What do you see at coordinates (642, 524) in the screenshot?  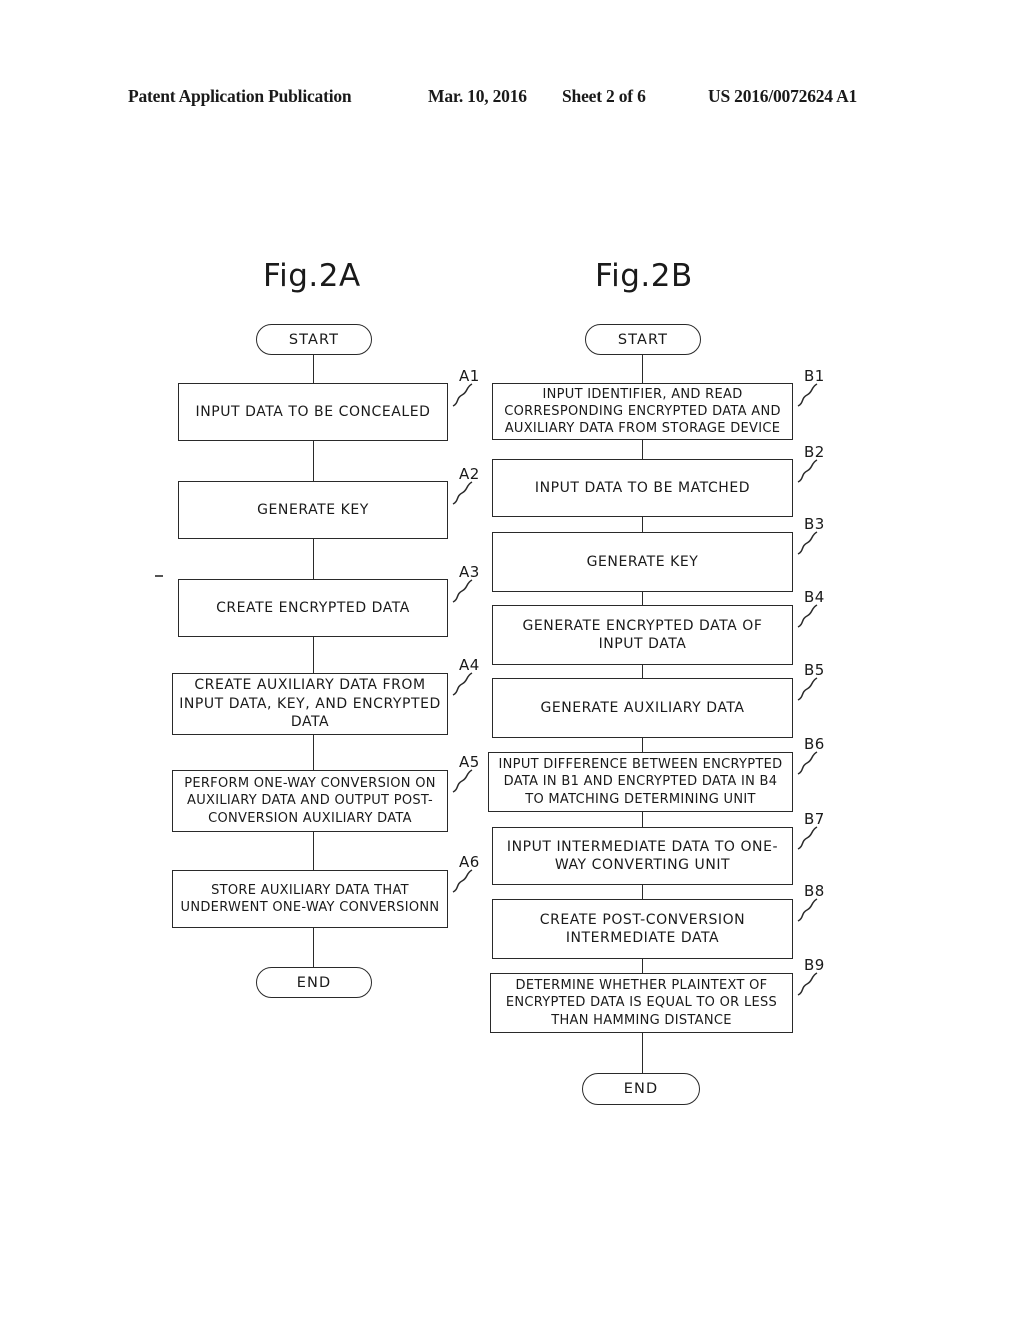 I see `connector-b-b2-b3` at bounding box center [642, 524].